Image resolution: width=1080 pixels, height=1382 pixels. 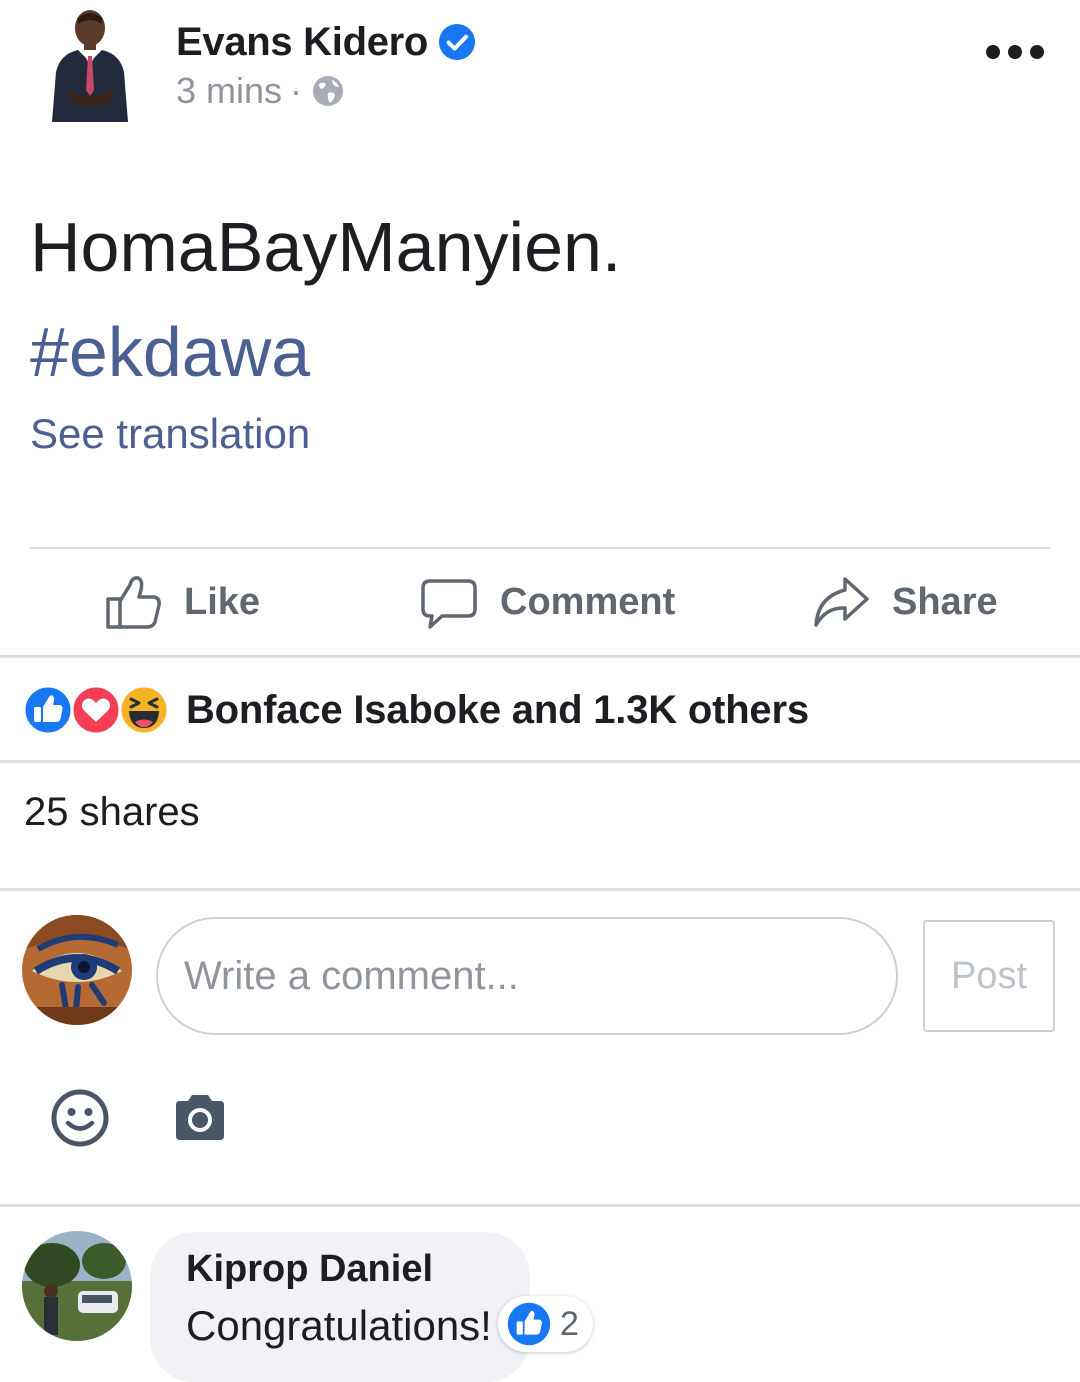 What do you see at coordinates (170, 352) in the screenshot?
I see `hashtag-link: #ekdawa` at bounding box center [170, 352].